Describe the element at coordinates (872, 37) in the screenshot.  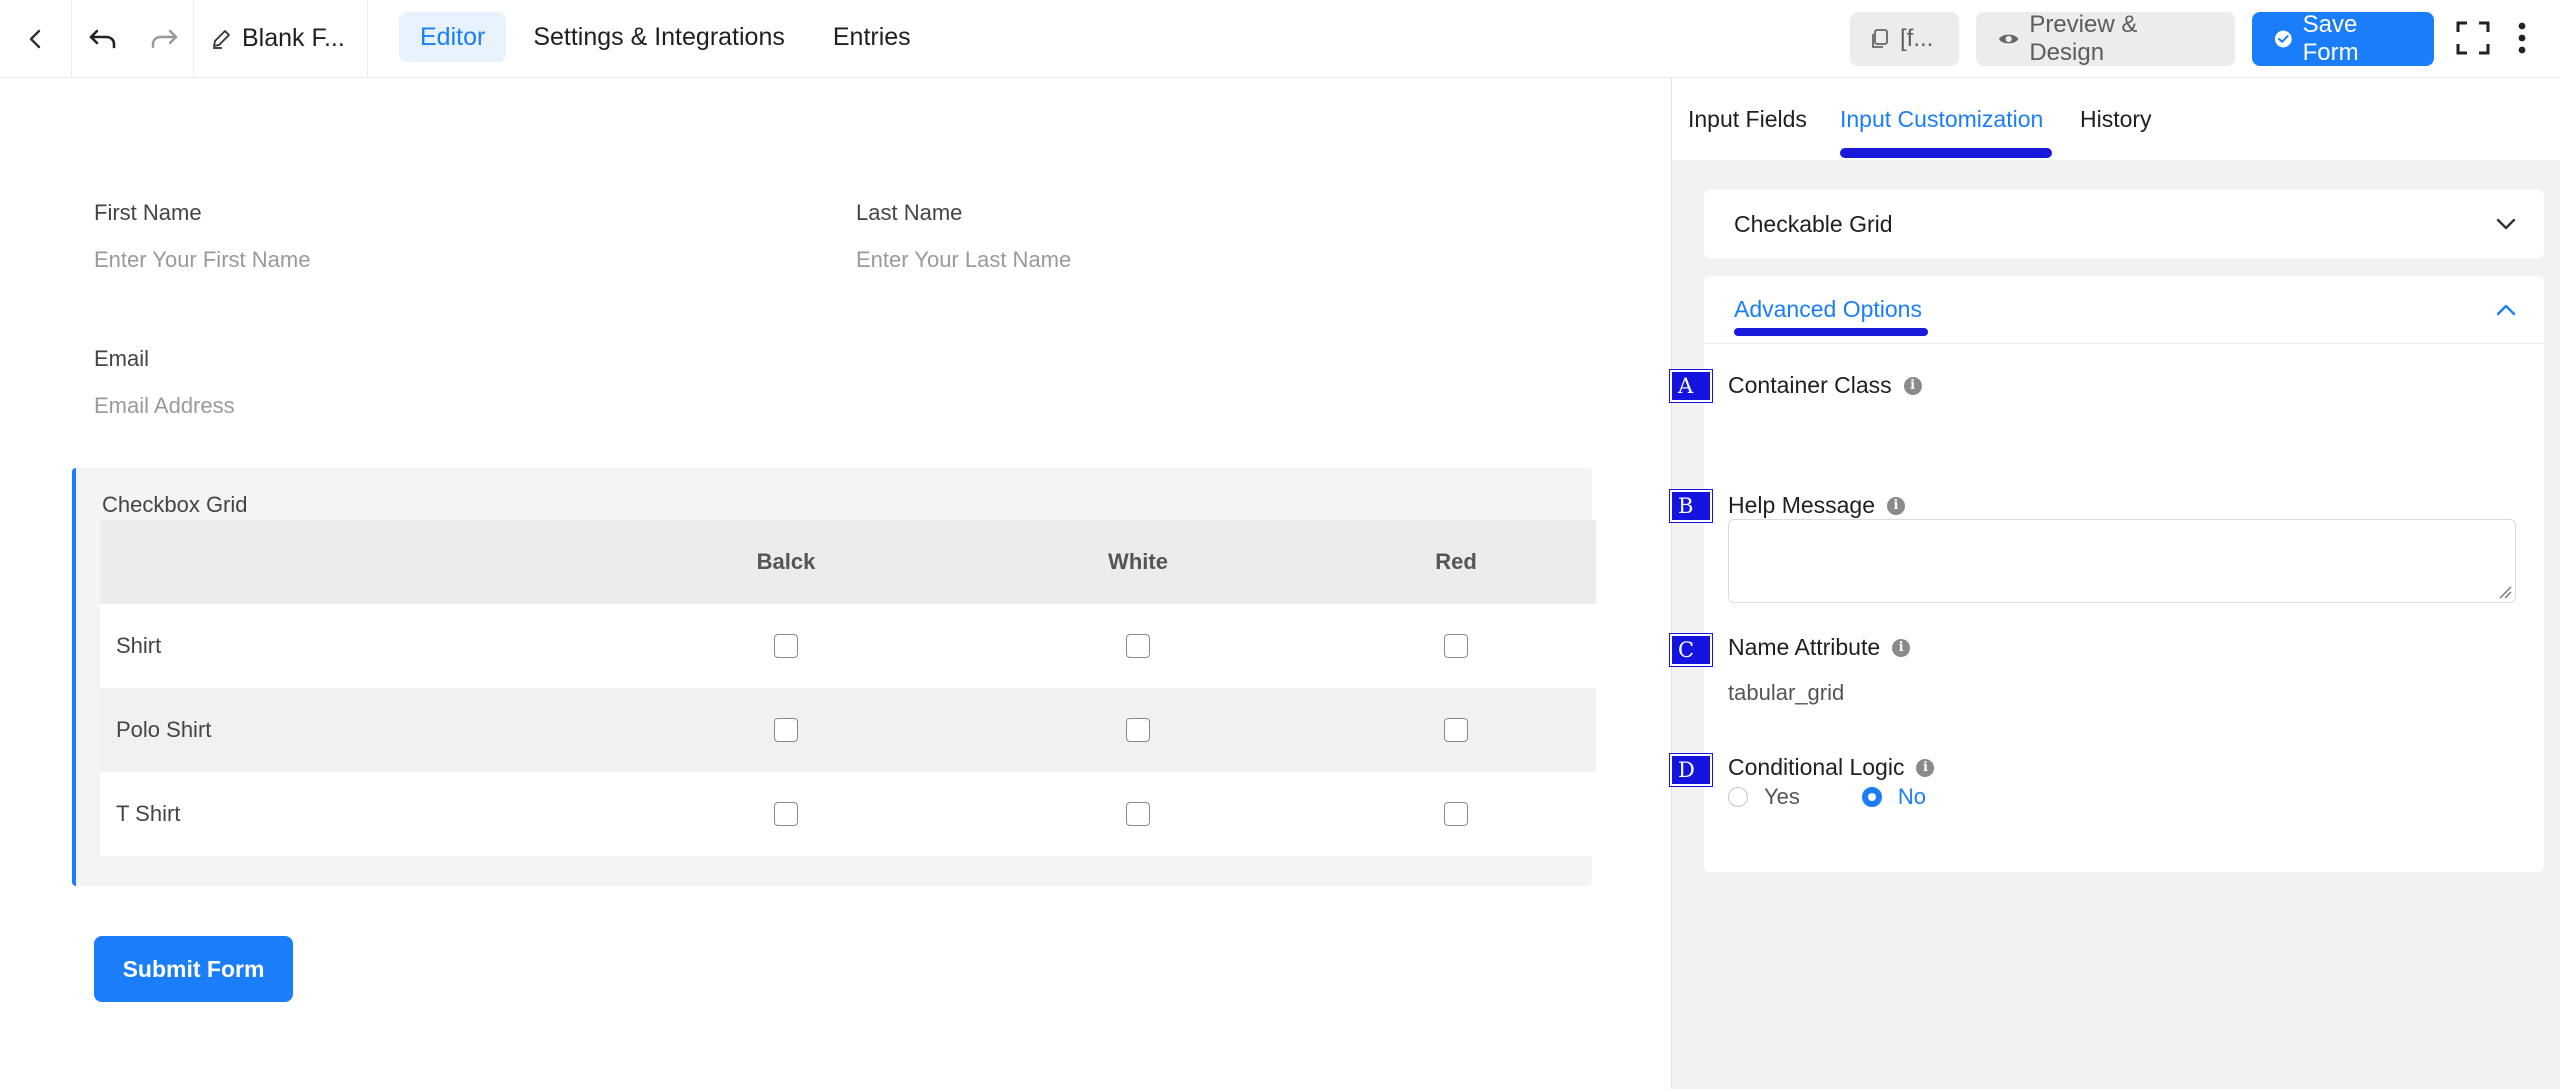
I see `tab-entries: Entries` at that location.